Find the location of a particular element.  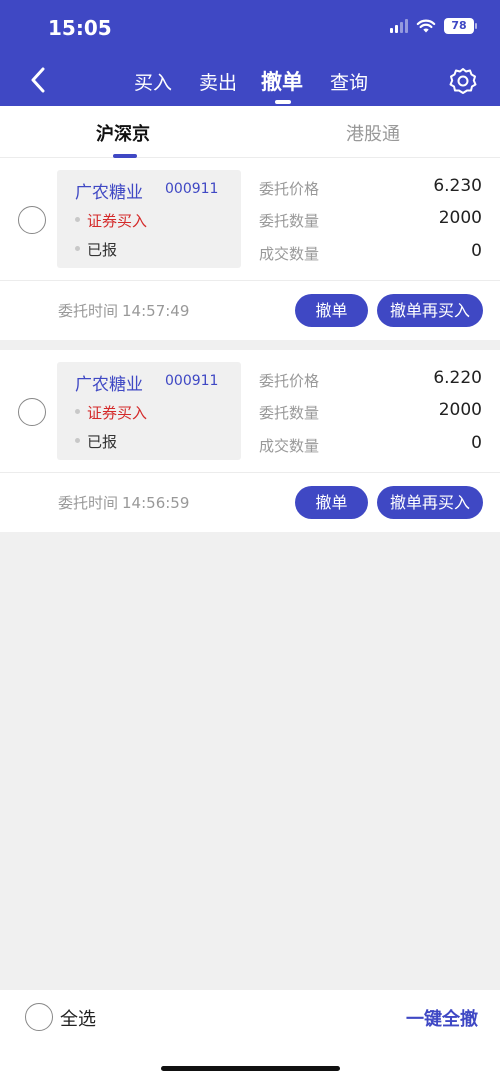

chevron-left-icon is located at coordinates (38, 80).